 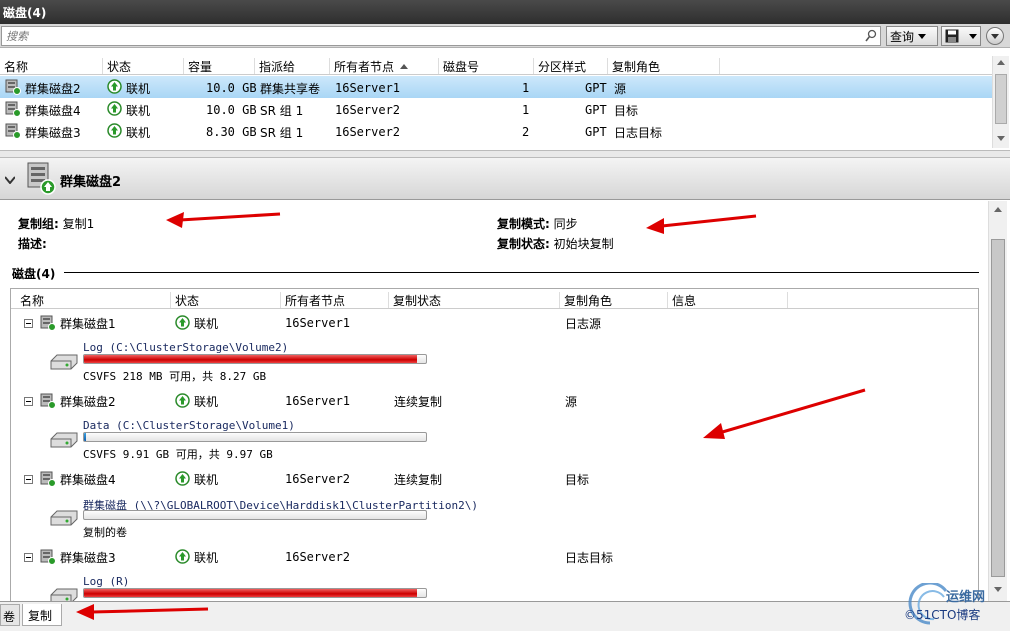 I want to click on replication-mode-row: 复制模式: 同步, so click(x=537, y=223).